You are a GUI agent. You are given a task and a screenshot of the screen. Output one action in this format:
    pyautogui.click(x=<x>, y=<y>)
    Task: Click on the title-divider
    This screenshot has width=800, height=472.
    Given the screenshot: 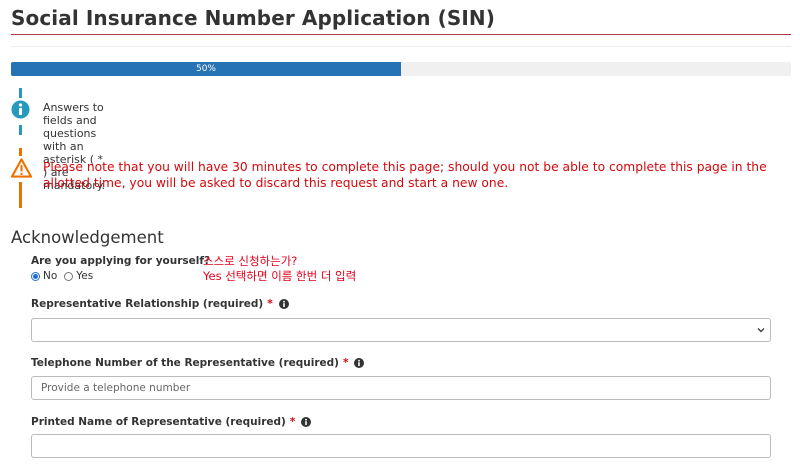 What is the action you would take?
    pyautogui.click(x=401, y=34)
    